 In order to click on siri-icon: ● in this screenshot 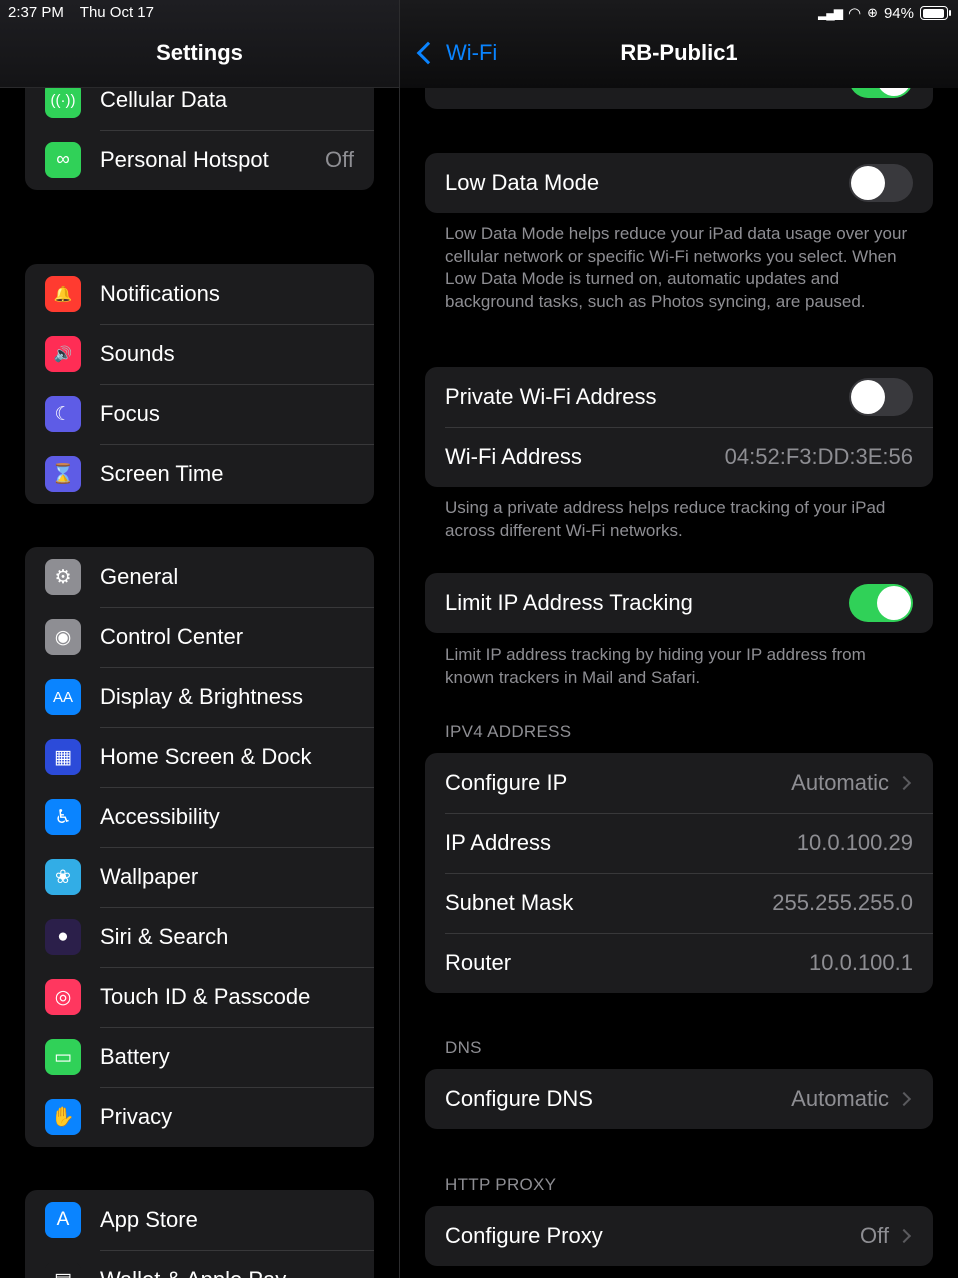, I will do `click(63, 937)`.